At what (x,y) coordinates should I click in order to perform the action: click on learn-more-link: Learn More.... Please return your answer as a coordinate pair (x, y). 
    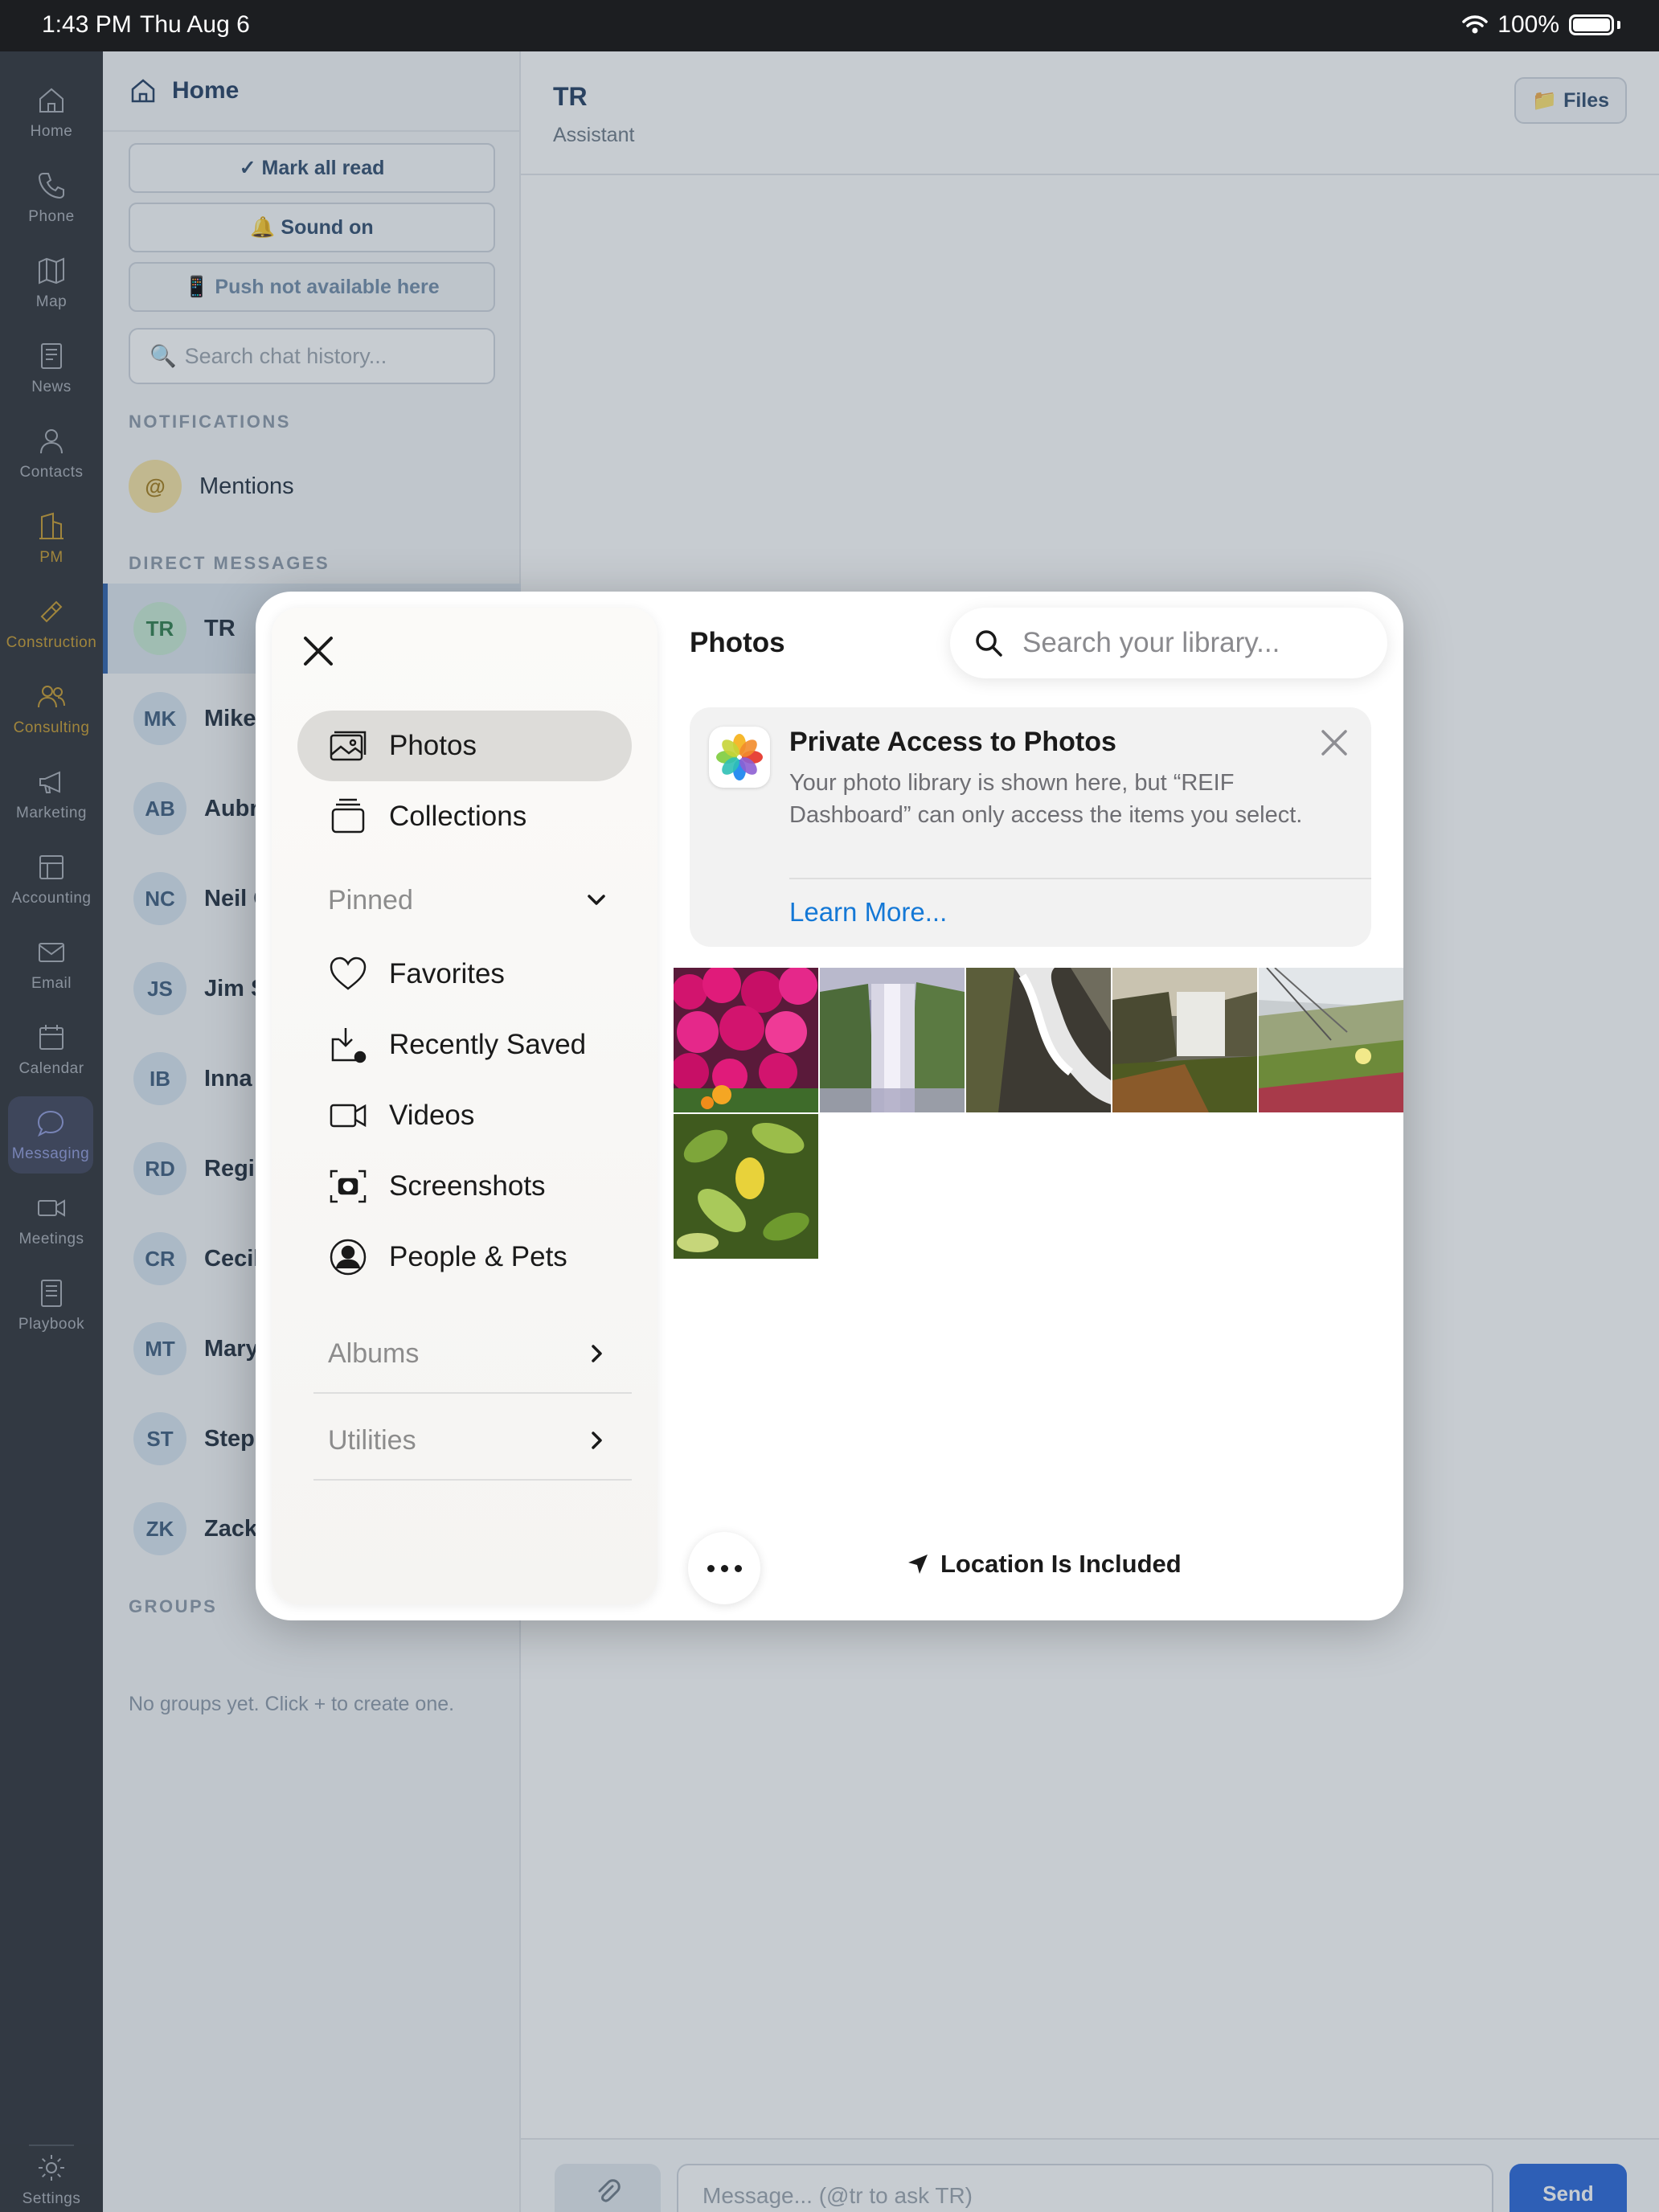
    Looking at the image, I should click on (868, 912).